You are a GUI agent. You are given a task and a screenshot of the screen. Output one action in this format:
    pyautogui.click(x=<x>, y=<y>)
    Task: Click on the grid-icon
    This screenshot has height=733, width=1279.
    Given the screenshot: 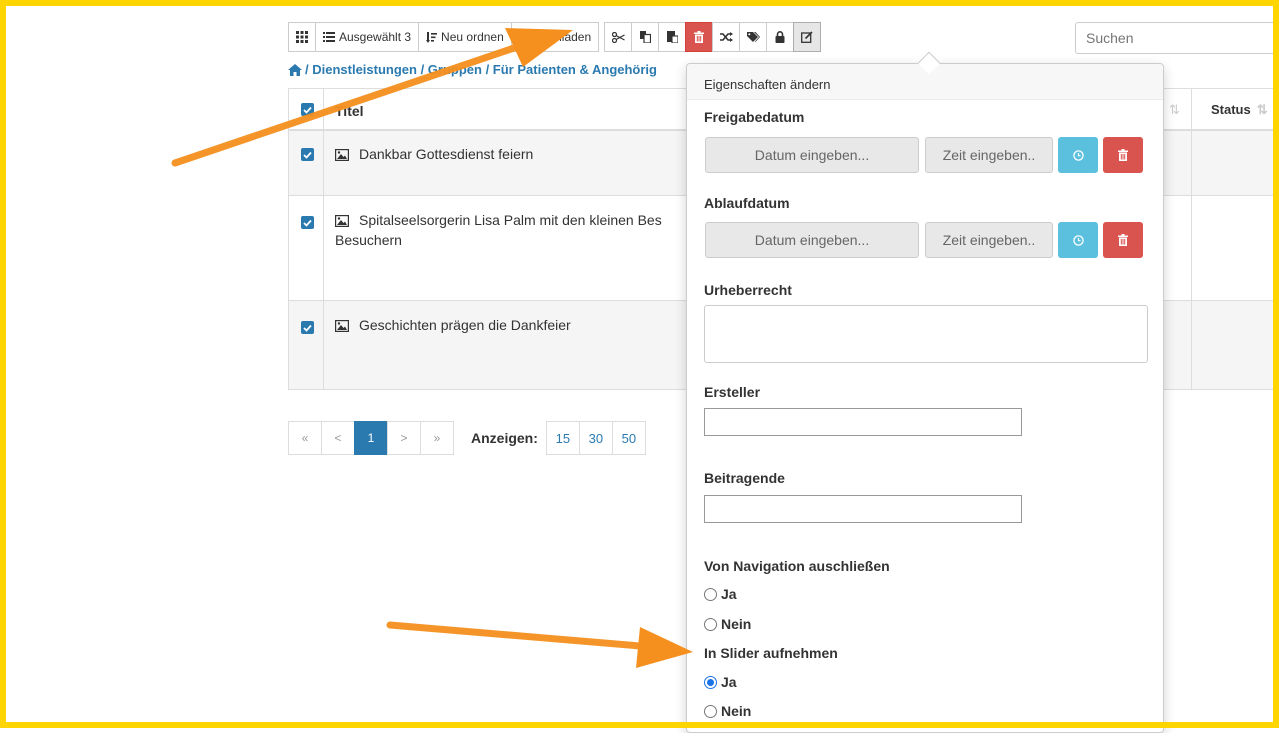 What is the action you would take?
    pyautogui.click(x=302, y=37)
    